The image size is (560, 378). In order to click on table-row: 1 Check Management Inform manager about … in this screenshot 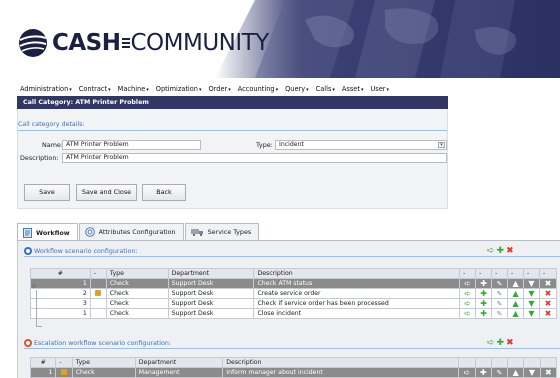, I will do `click(293, 372)`.